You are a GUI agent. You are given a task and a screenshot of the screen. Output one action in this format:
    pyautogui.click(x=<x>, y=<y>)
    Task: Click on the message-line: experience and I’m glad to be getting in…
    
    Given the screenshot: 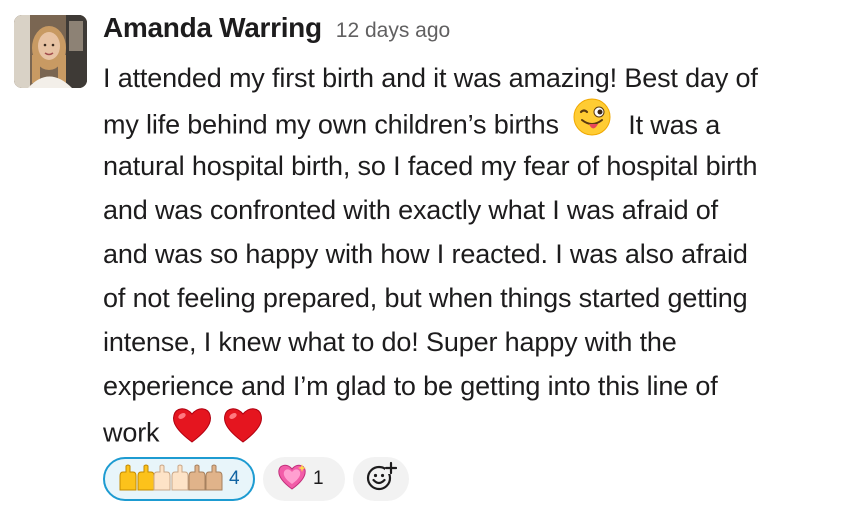 What is the action you would take?
    pyautogui.click(x=410, y=386)
    